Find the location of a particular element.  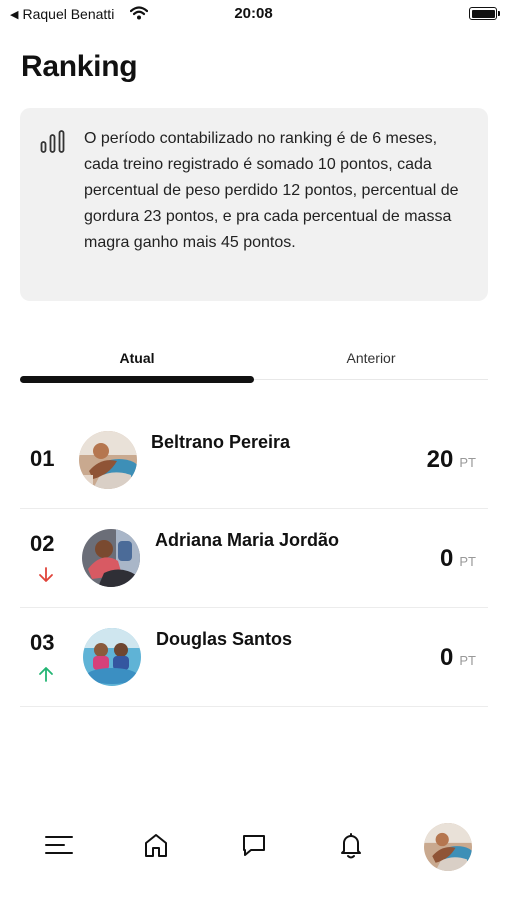

ranking-row: 01 Beltrano Pereira 20 PT is located at coordinates (254, 459).